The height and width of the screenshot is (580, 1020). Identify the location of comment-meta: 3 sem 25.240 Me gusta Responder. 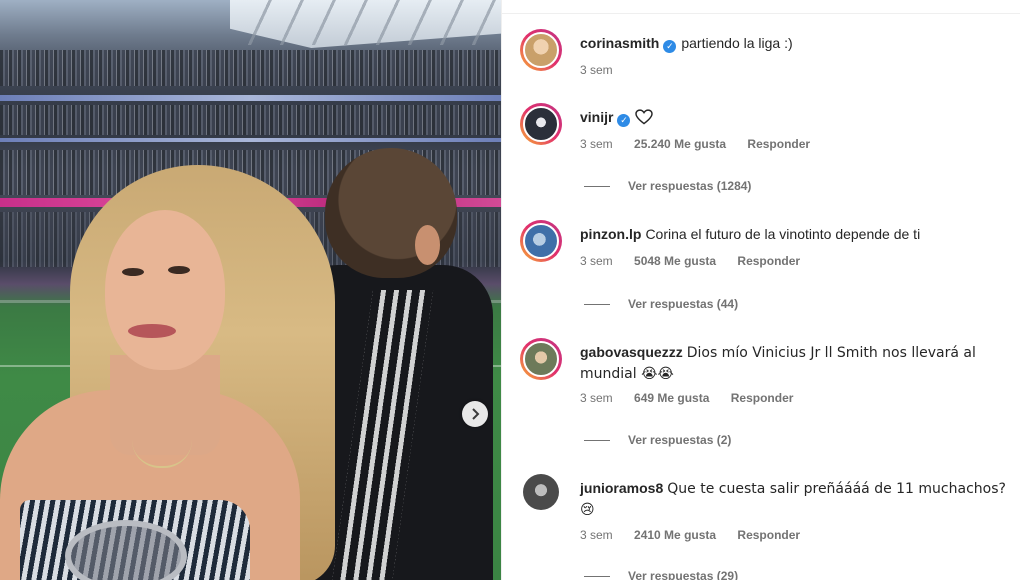
(704, 144).